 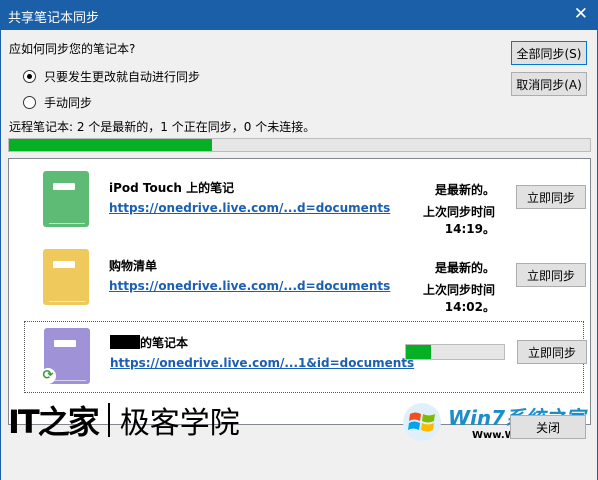 What do you see at coordinates (108, 420) in the screenshot?
I see `watermark-divider` at bounding box center [108, 420].